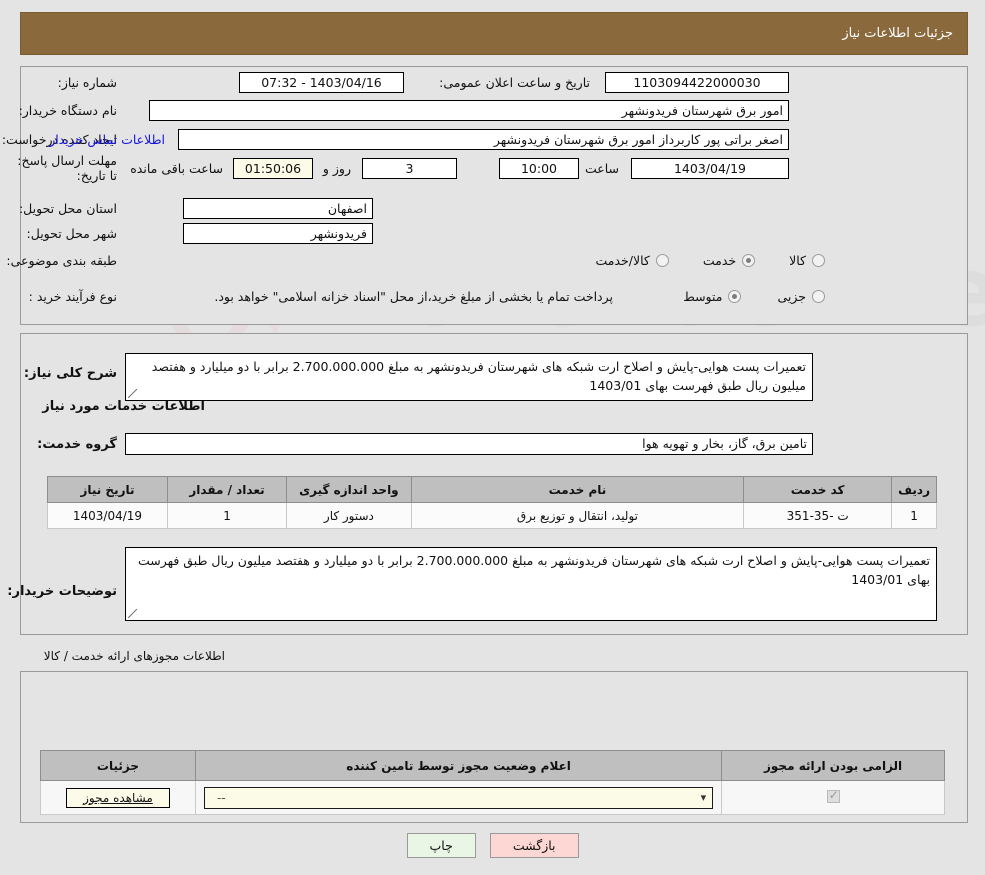  I want to click on services-col-2: نام خدمت, so click(577, 489).